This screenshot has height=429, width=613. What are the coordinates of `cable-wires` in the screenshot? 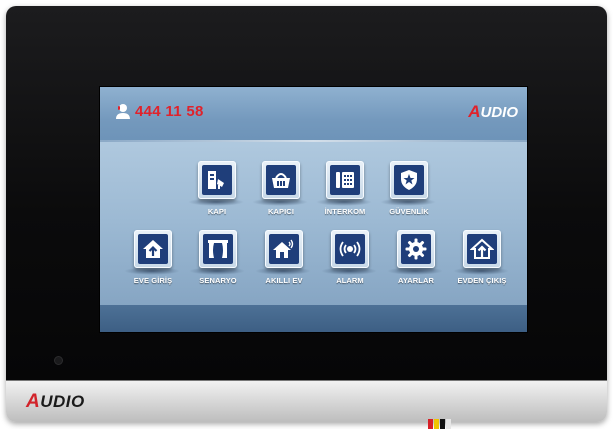 It's located at (439, 424).